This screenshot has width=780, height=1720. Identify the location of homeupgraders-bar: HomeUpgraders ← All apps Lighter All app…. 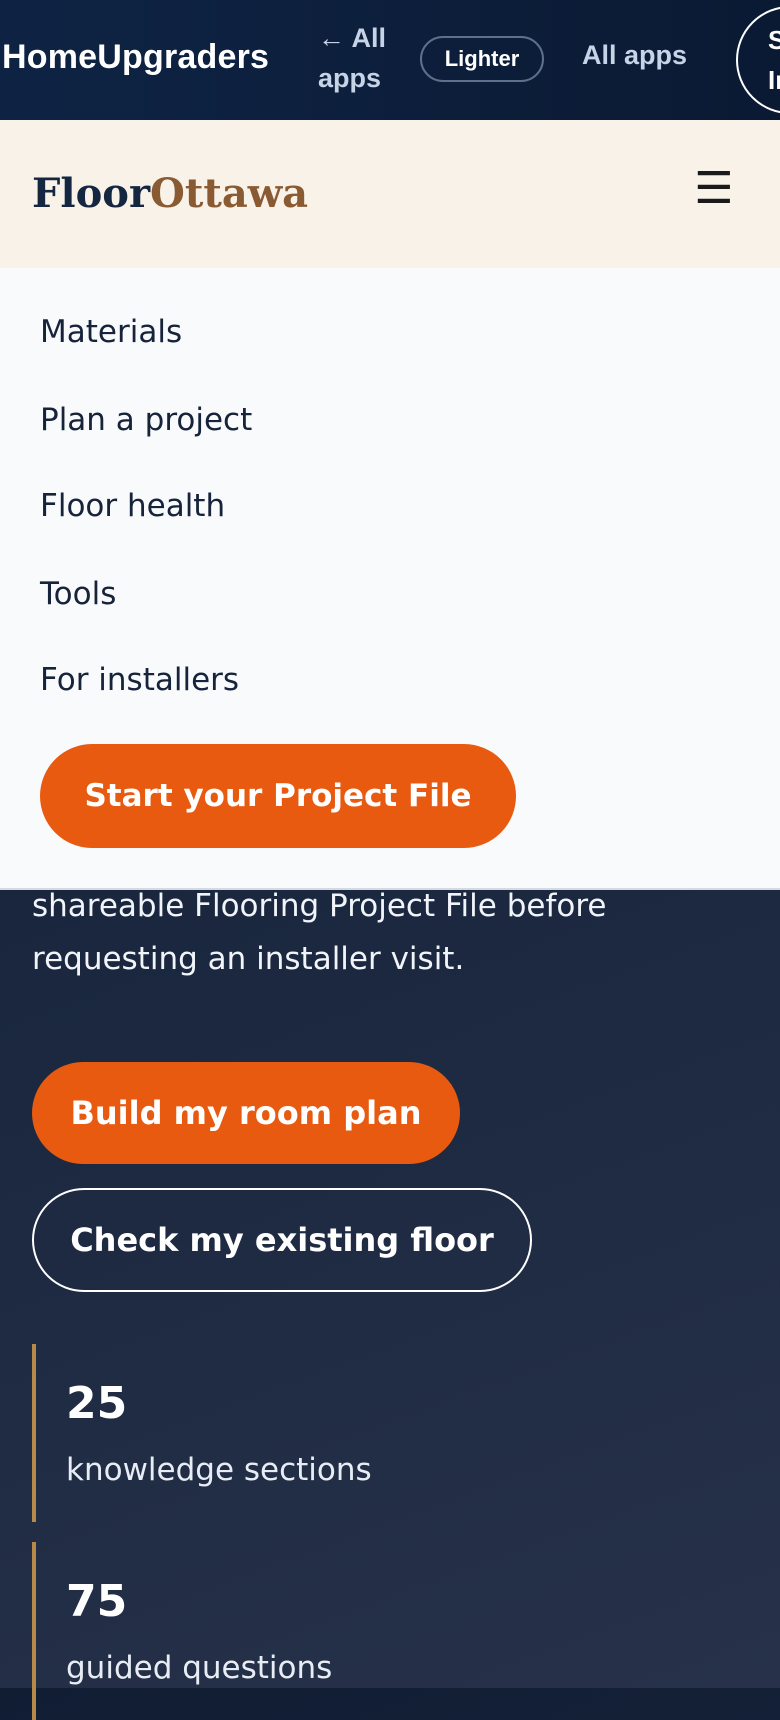
(390, 60).